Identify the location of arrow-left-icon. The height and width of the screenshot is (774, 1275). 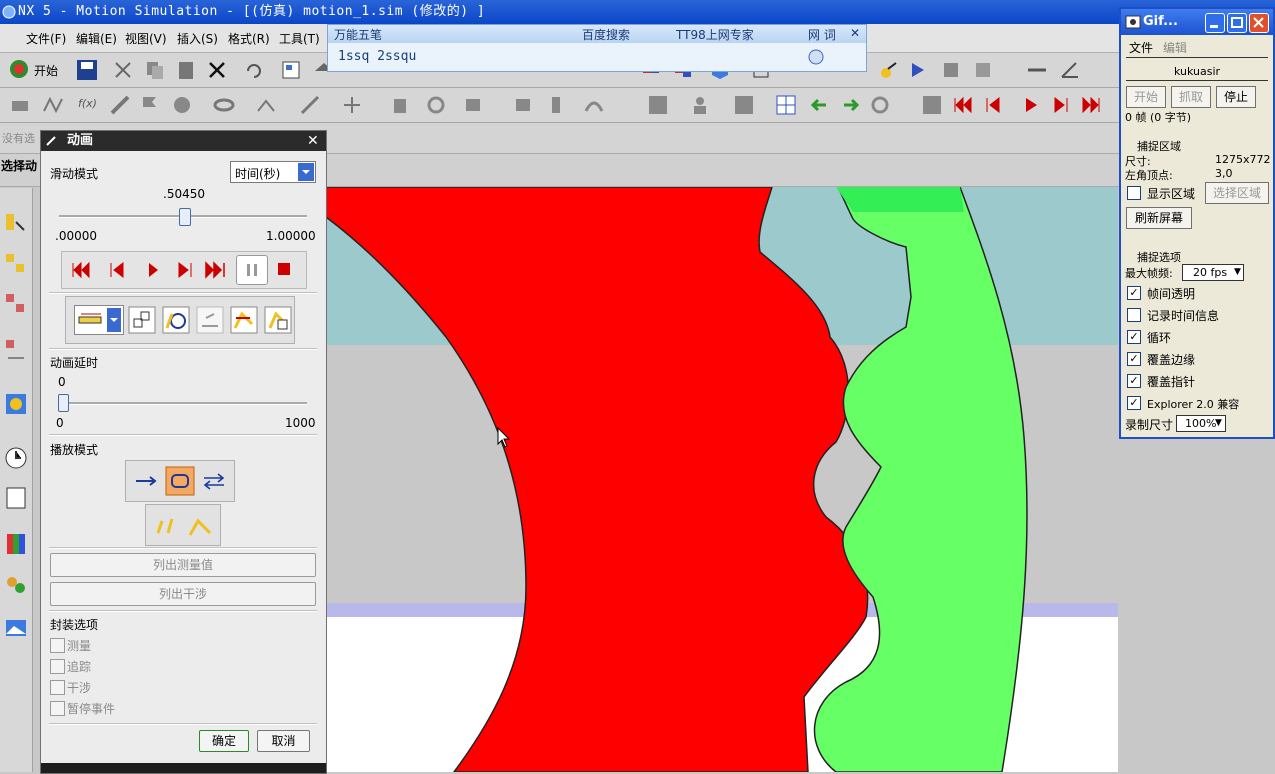
(820, 105).